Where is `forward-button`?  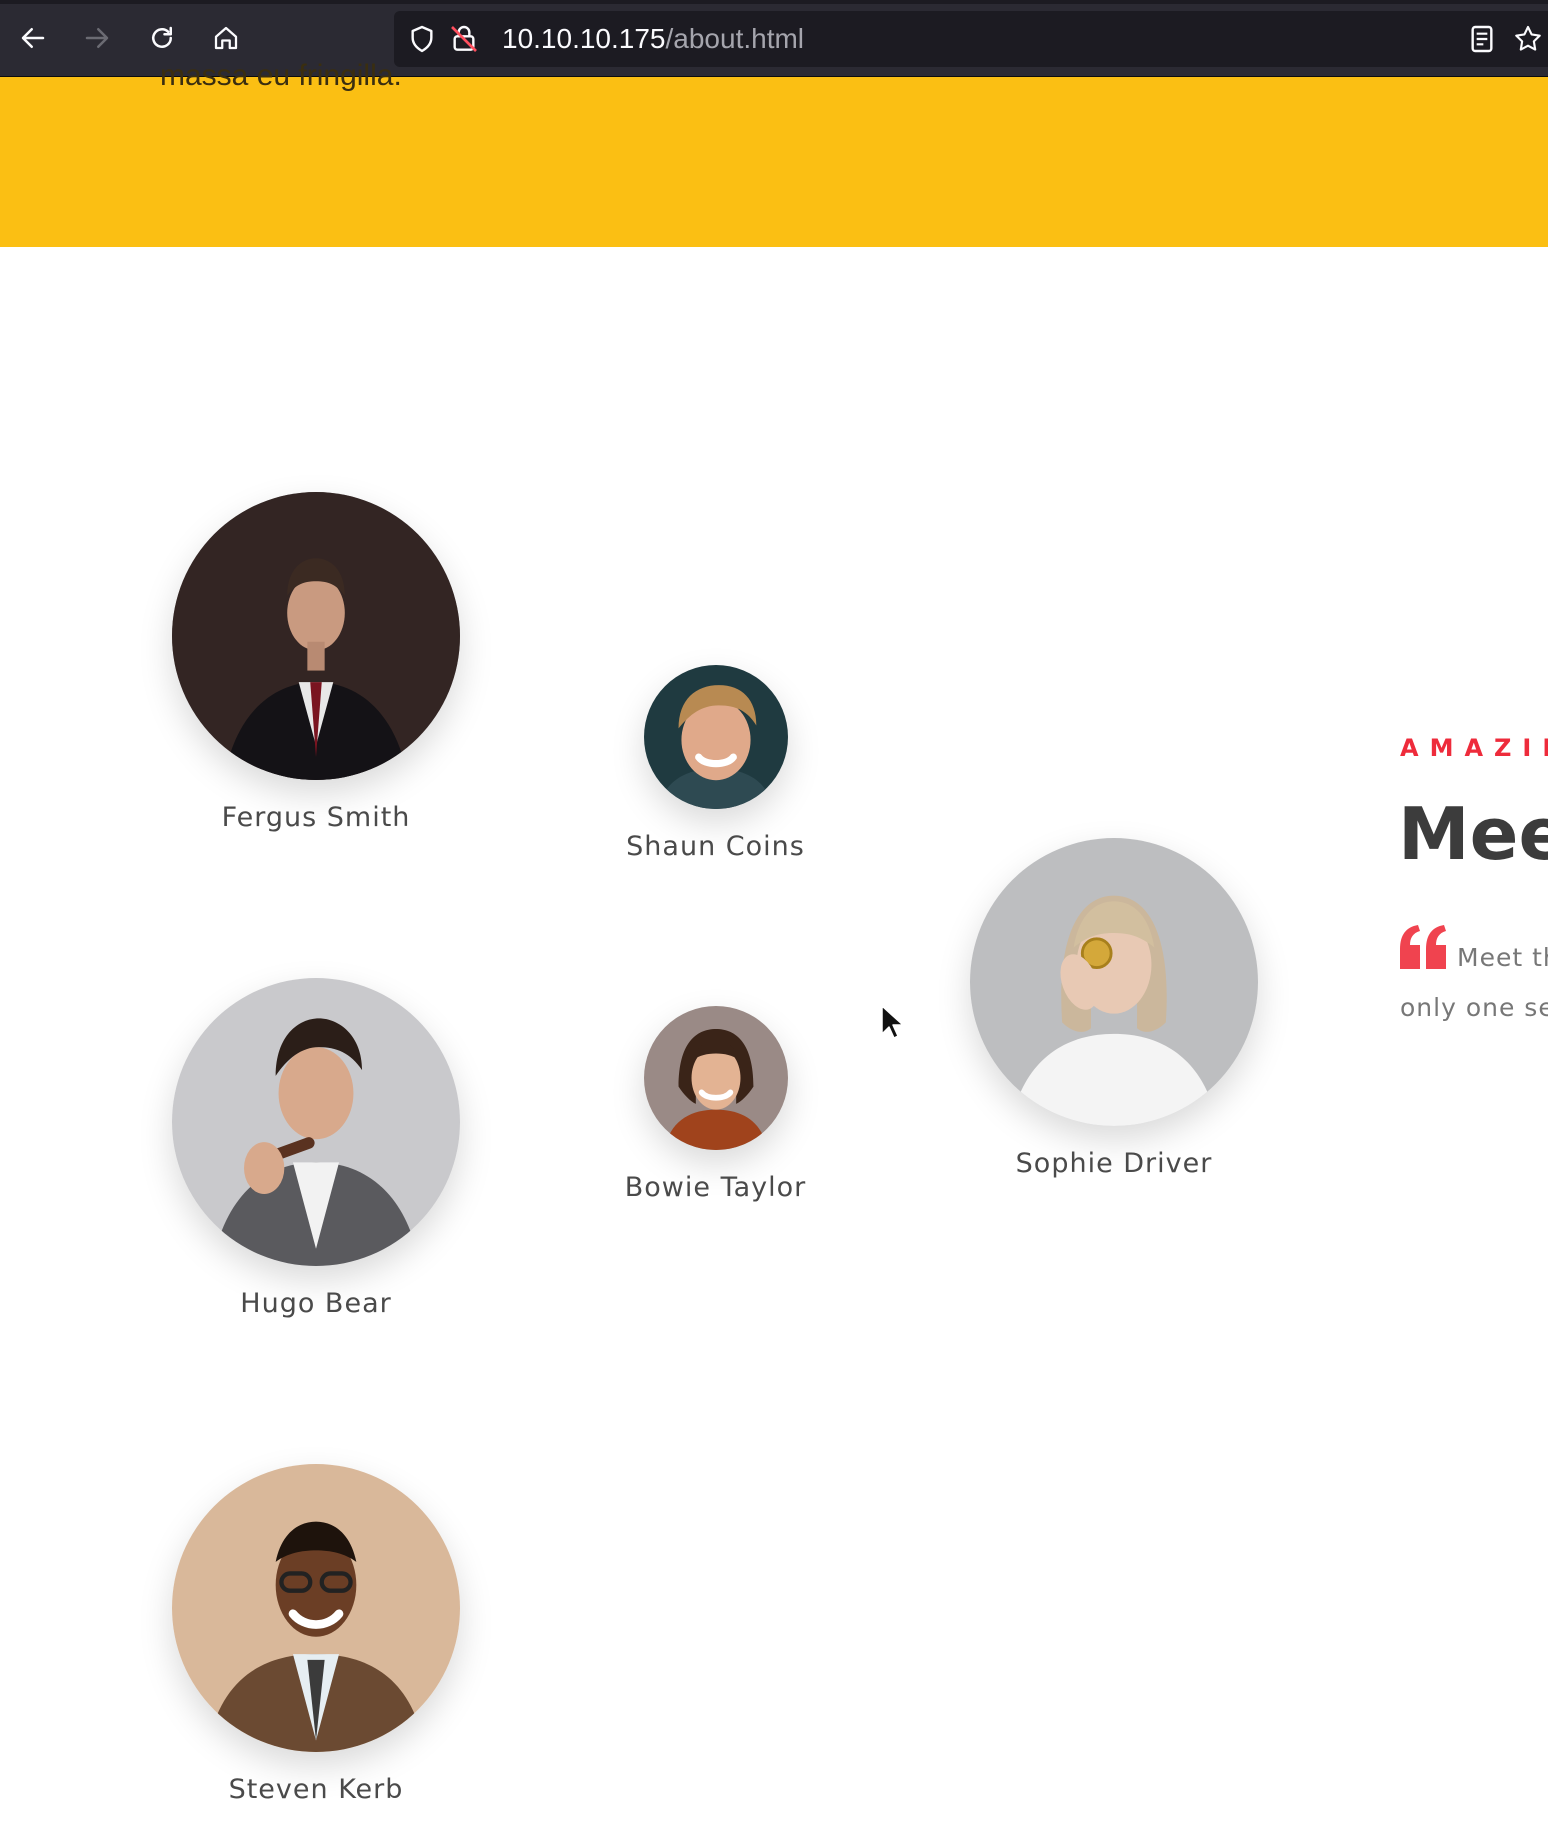 forward-button is located at coordinates (97, 38).